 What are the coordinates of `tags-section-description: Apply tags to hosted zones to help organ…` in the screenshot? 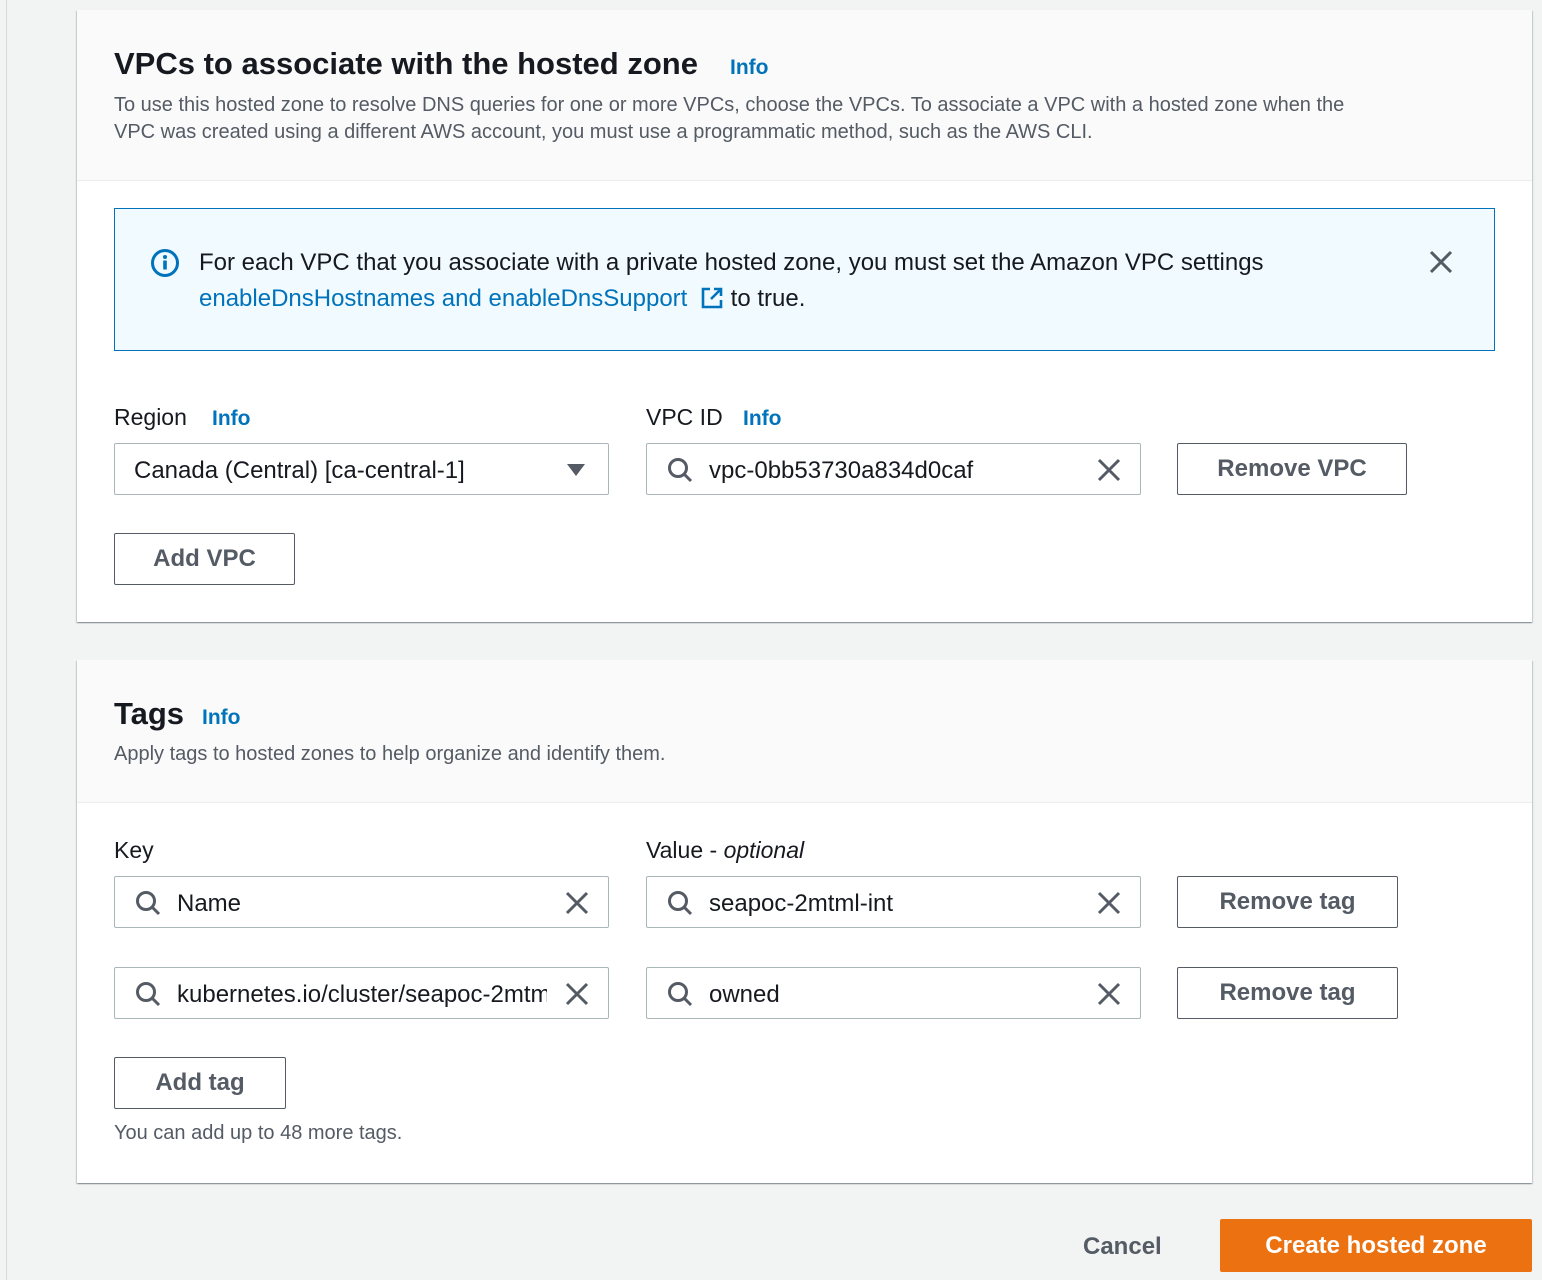 It's located at (390, 754).